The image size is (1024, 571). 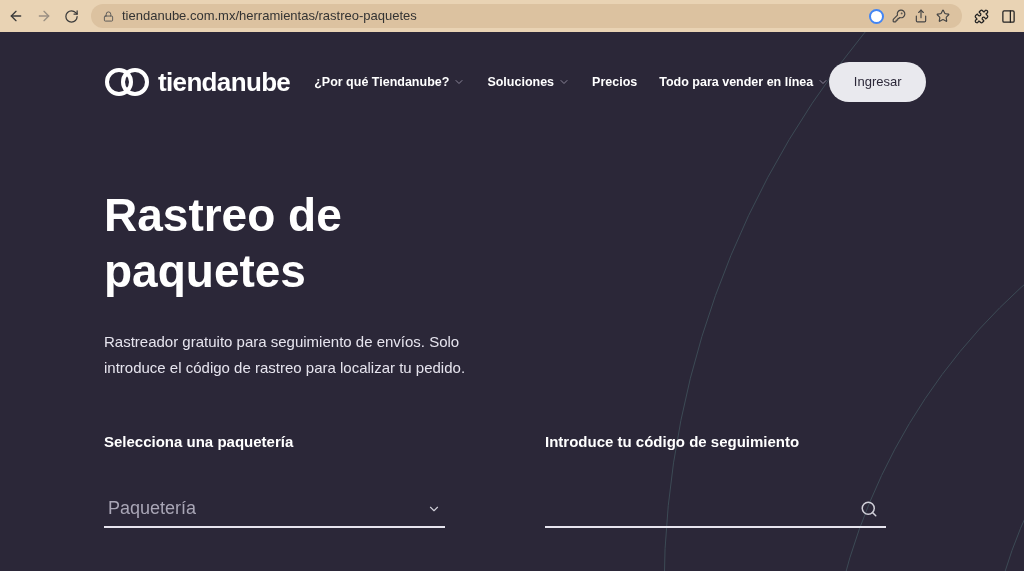 I want to click on page-subtitle: Rastreador gratuito para seguimiento de envíos. Solo introduce el código de rastreo para localizar tu pedido., so click(x=285, y=355).